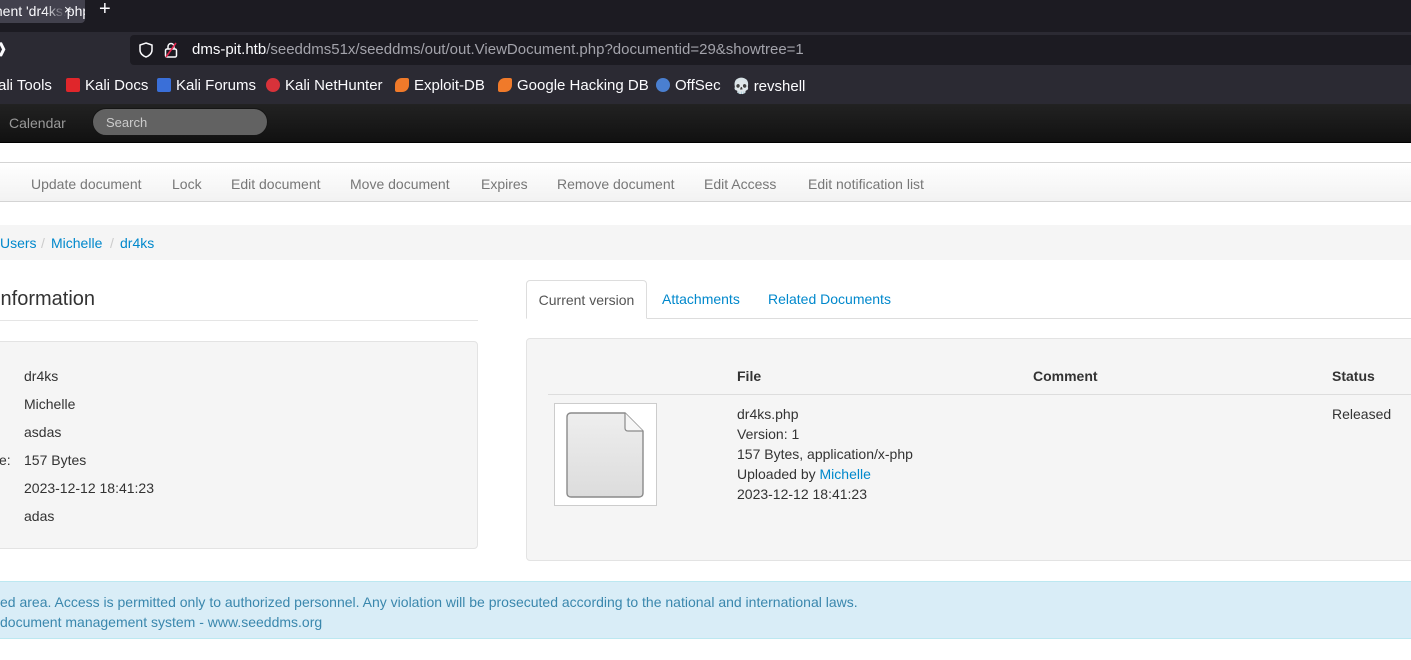 This screenshot has height=660, width=1411. I want to click on info-size-label: ce:, so click(5, 460).